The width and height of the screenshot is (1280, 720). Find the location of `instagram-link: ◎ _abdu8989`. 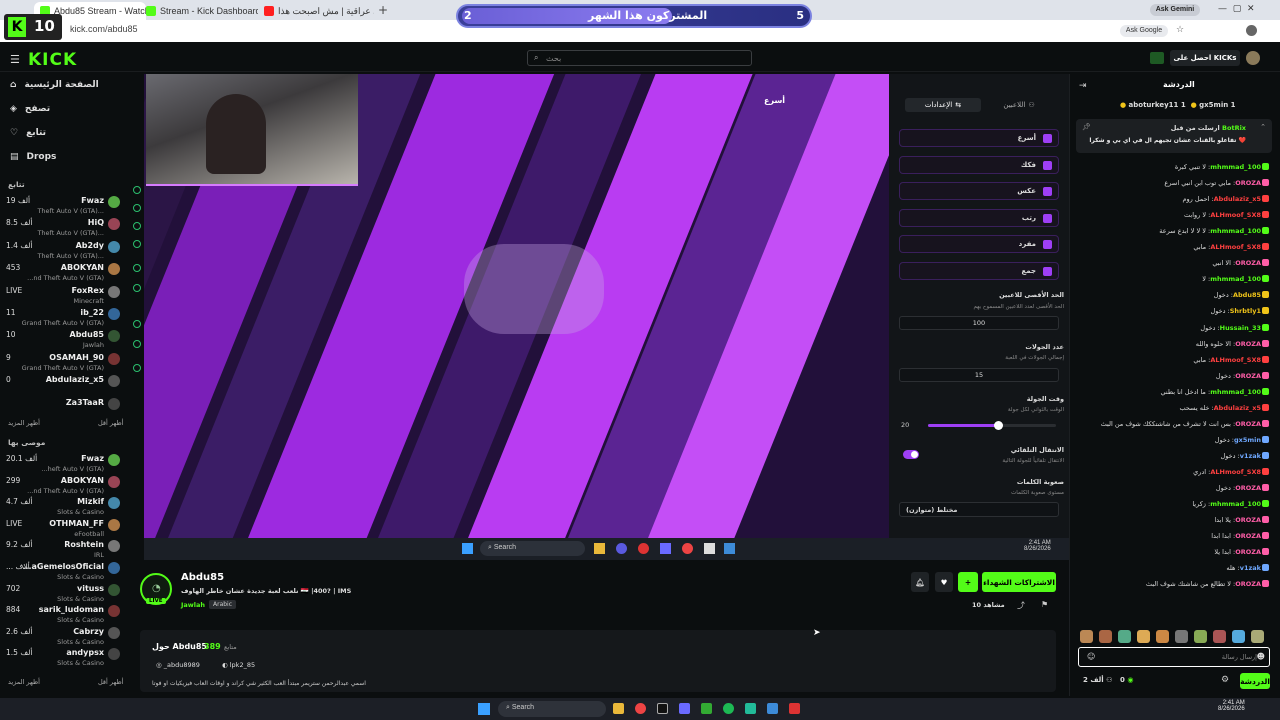

instagram-link: ◎ _abdu8989 is located at coordinates (178, 665).